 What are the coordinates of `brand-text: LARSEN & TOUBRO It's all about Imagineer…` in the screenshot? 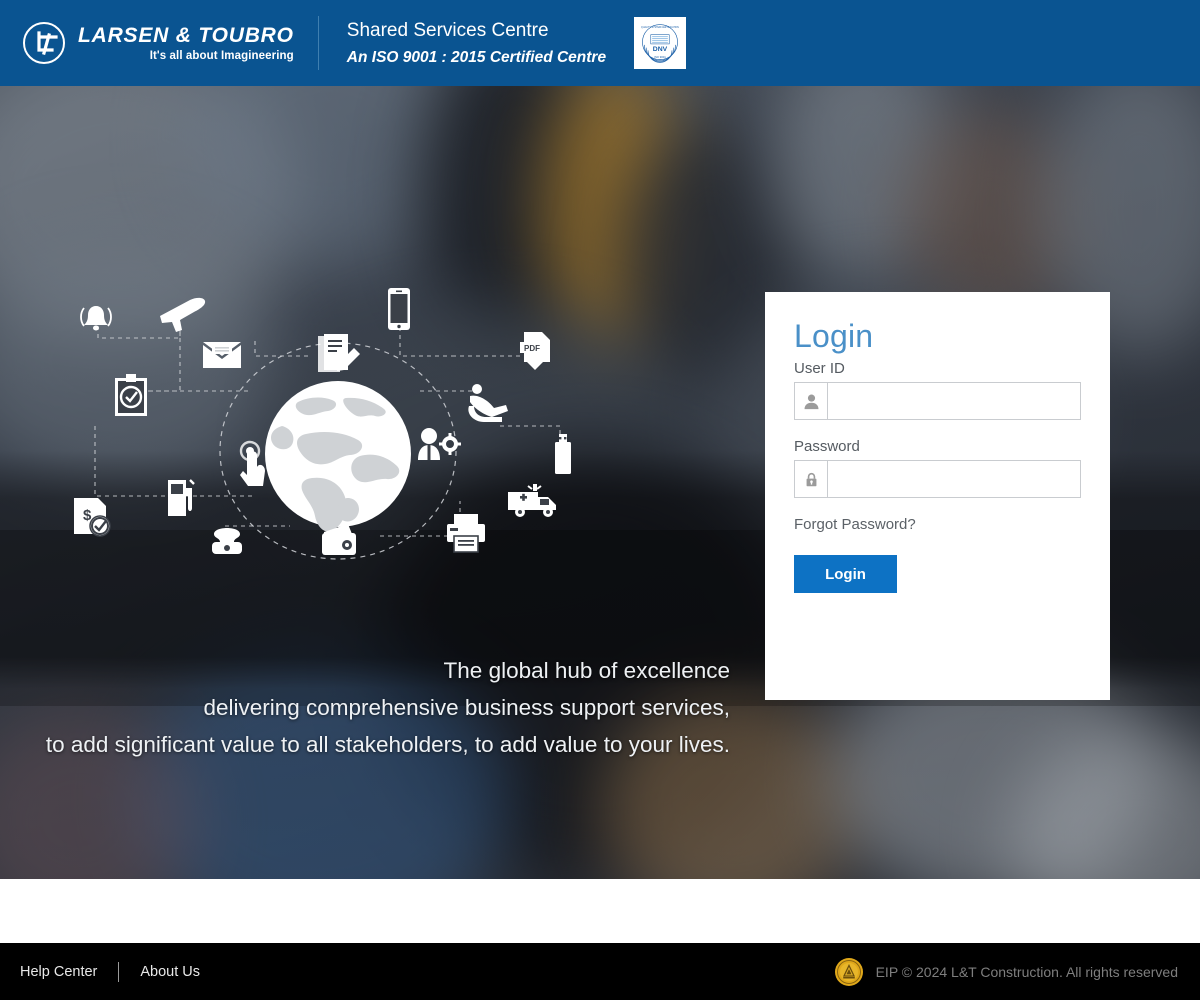 It's located at (186, 43).